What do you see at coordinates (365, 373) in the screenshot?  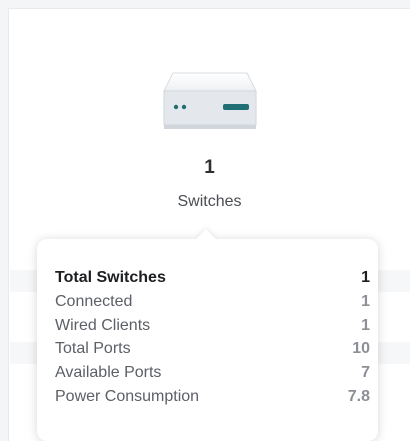 I see `available-ports-value: 7` at bounding box center [365, 373].